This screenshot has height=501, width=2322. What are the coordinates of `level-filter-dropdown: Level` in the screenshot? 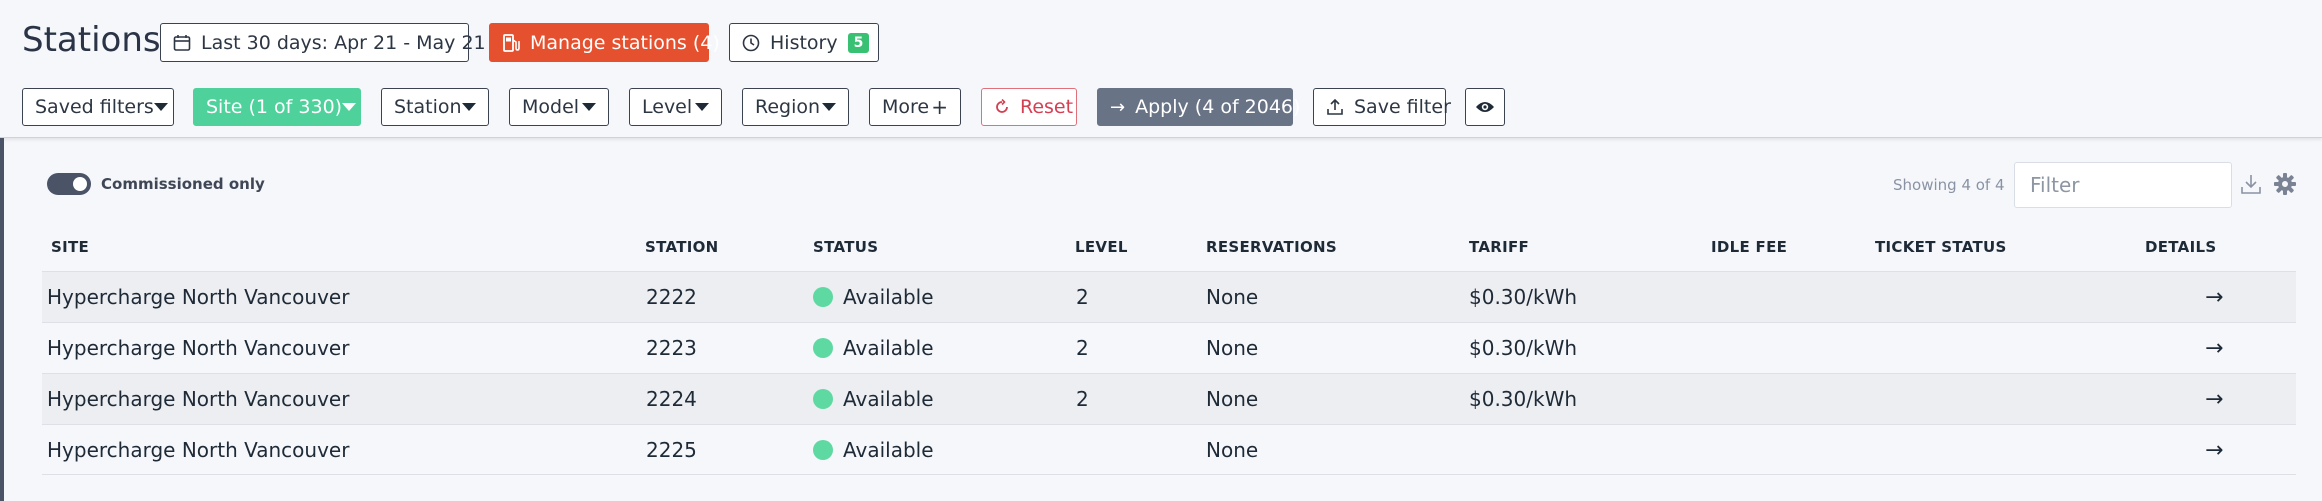 It's located at (675, 107).